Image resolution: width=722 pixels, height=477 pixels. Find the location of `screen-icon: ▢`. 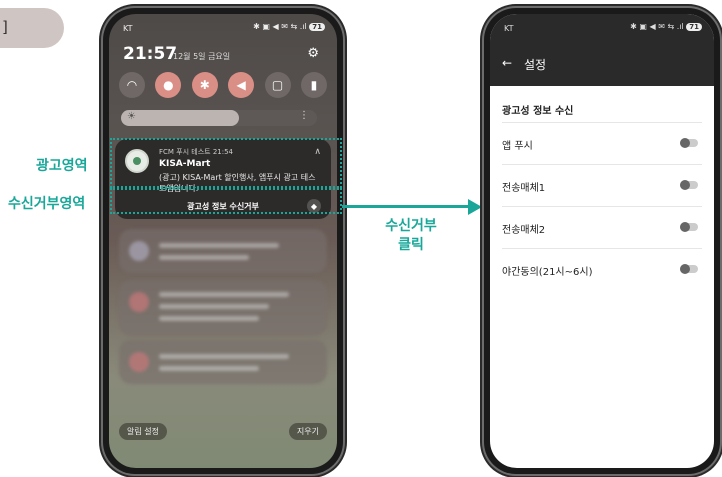

screen-icon: ▢ is located at coordinates (277, 85).